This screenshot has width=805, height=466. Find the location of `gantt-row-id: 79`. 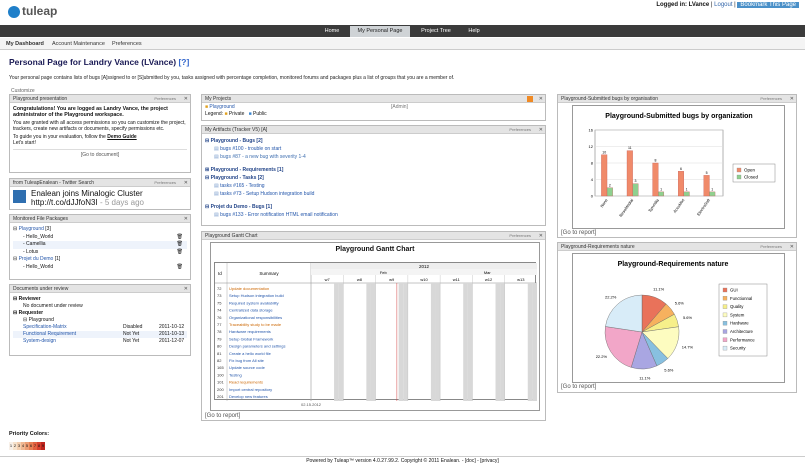

gantt-row-id: 79 is located at coordinates (219, 338).